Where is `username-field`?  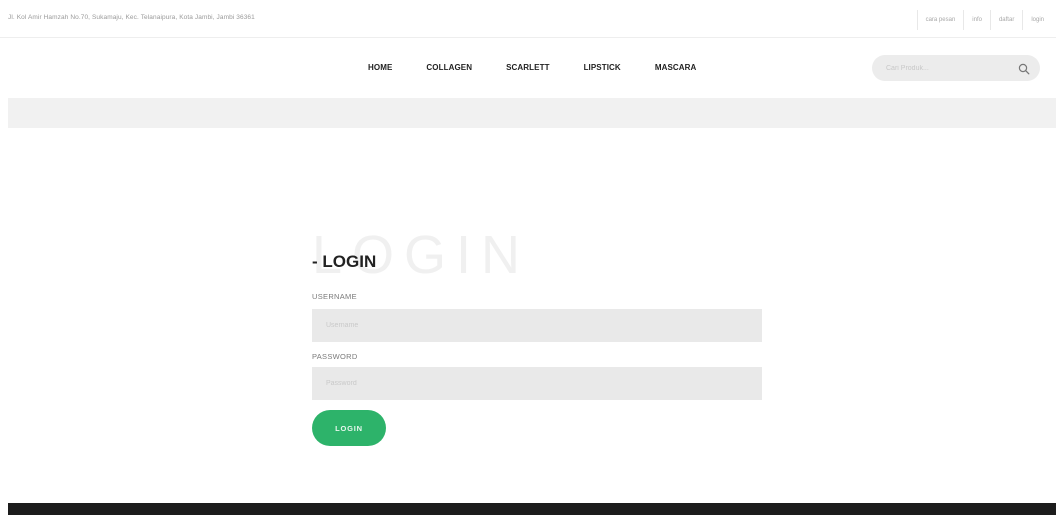 username-field is located at coordinates (537, 325).